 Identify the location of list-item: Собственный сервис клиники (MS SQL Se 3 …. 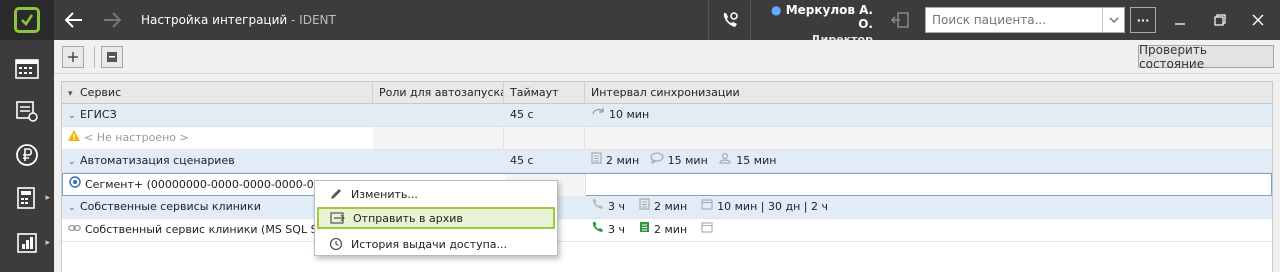
(667, 230).